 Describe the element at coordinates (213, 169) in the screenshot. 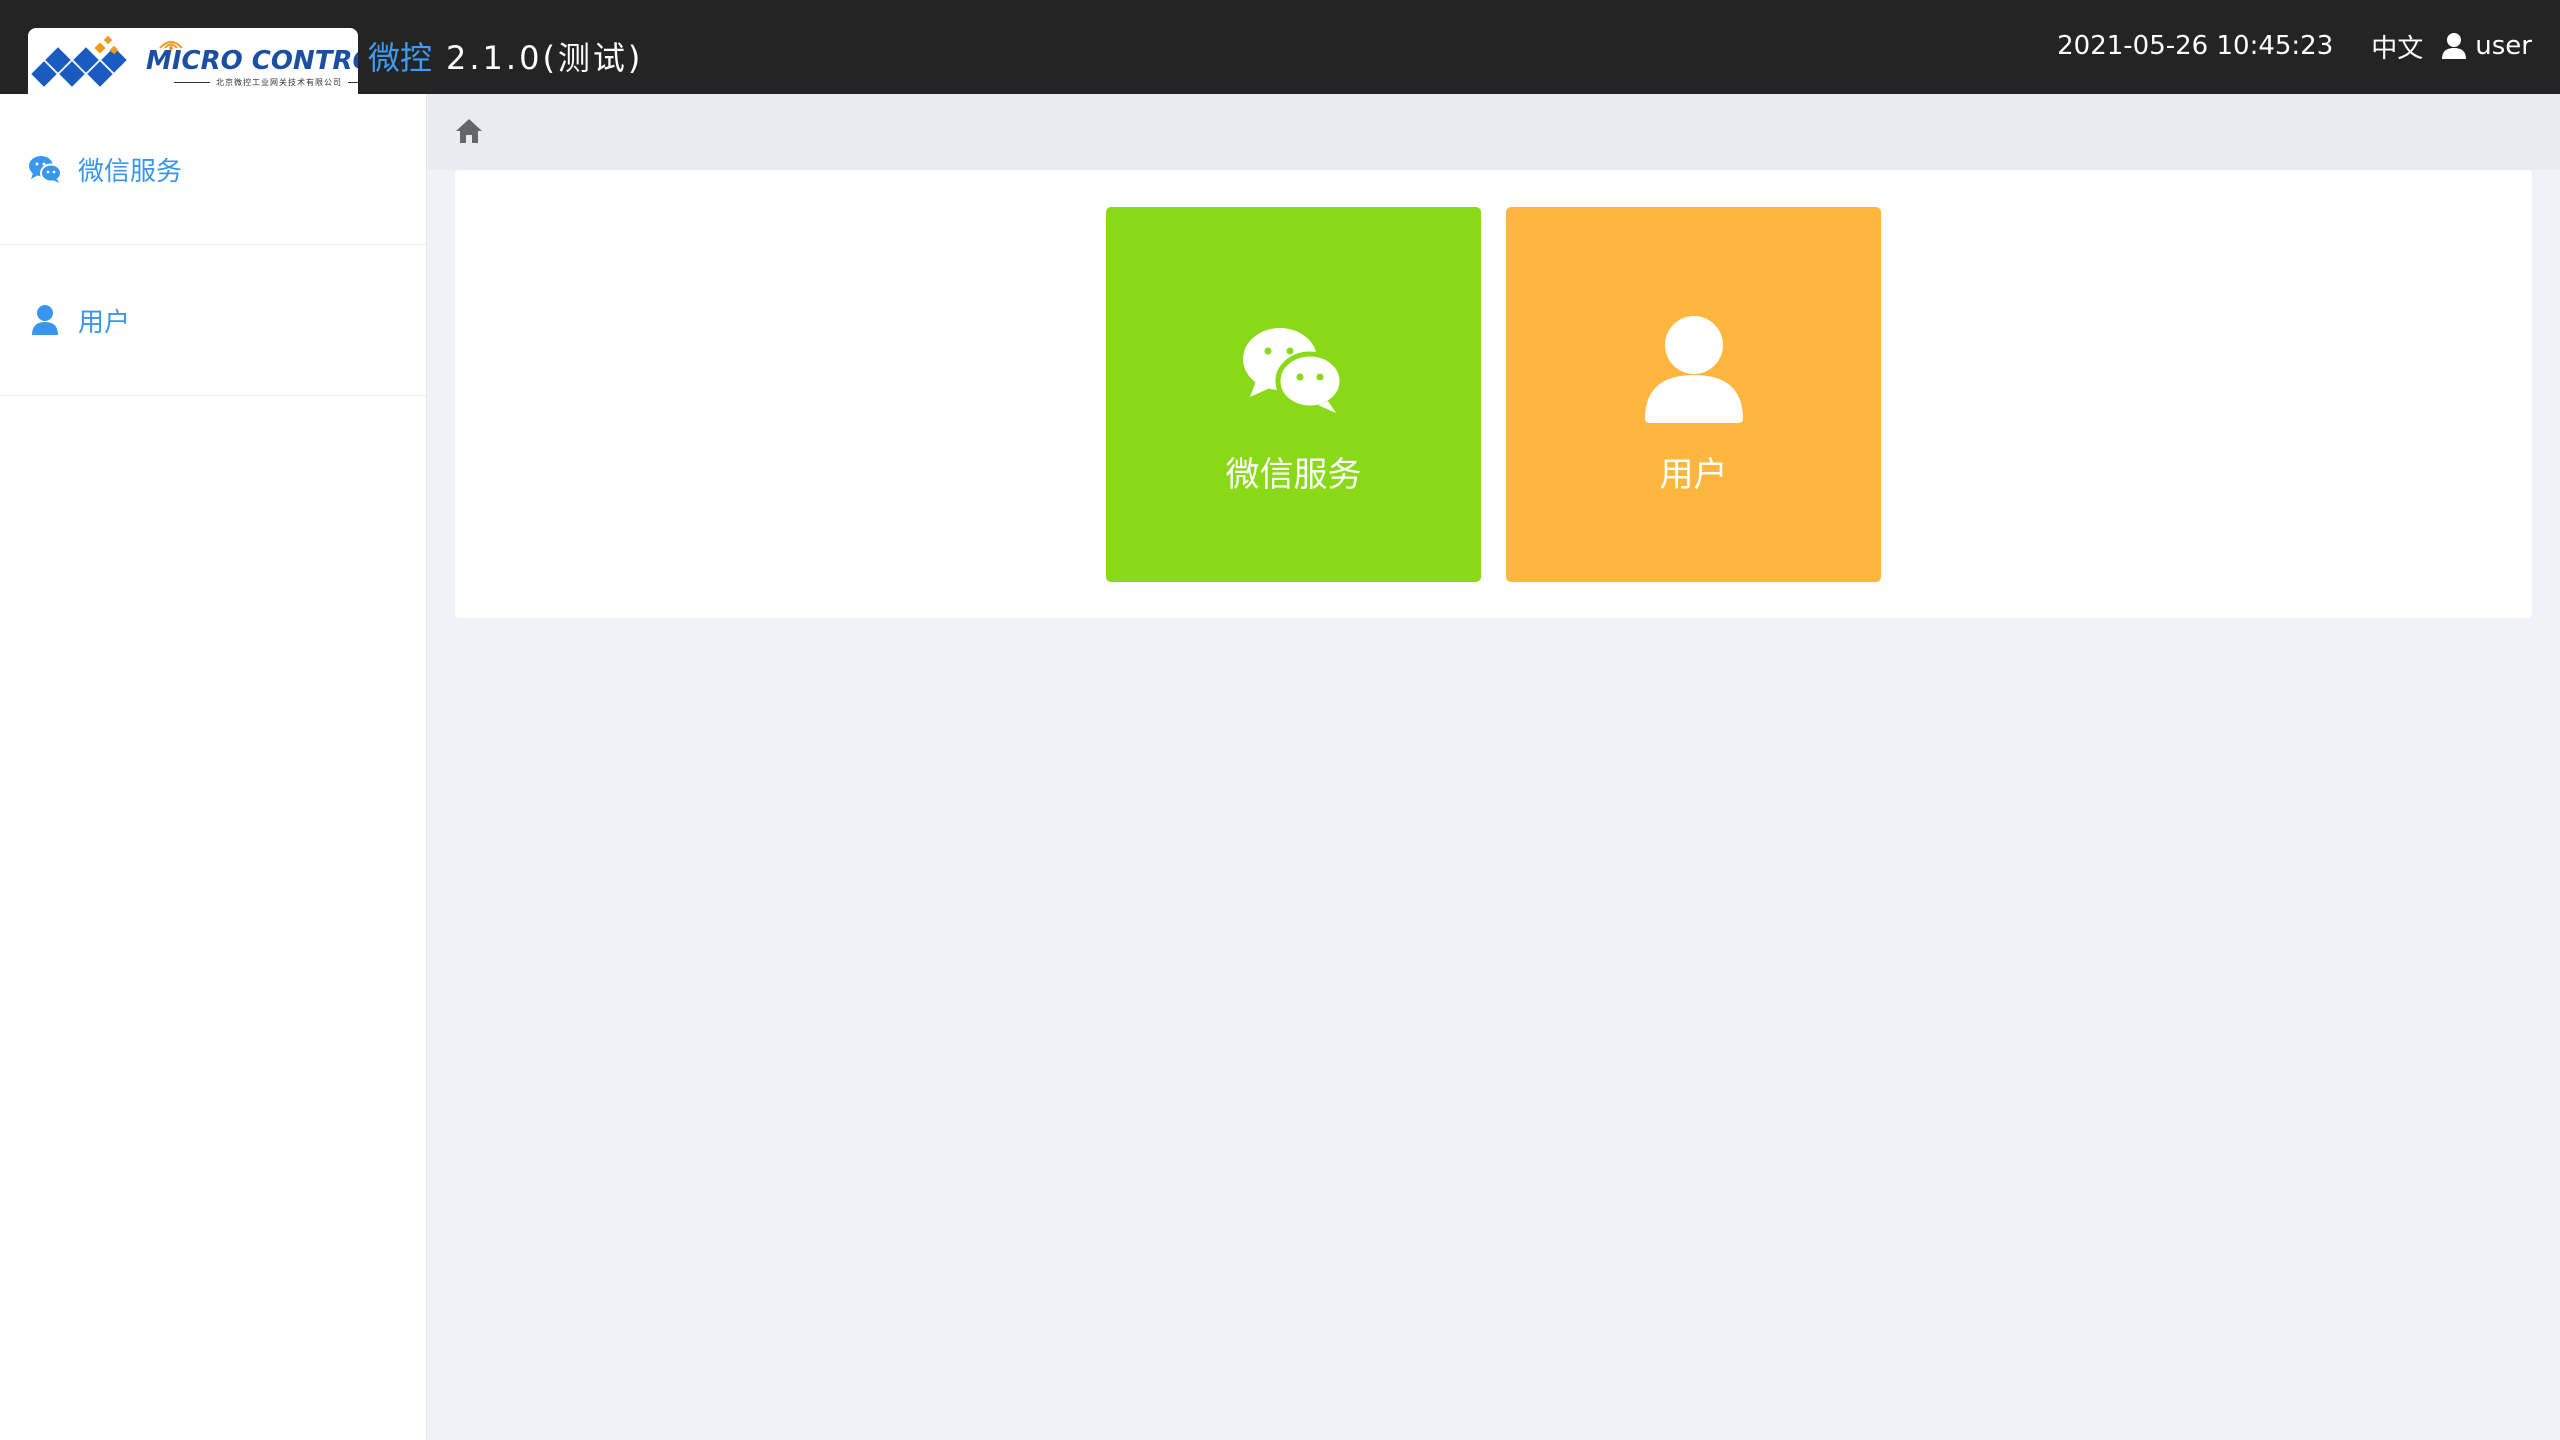

I see `sidebar-item-wechat: 微信服务` at that location.